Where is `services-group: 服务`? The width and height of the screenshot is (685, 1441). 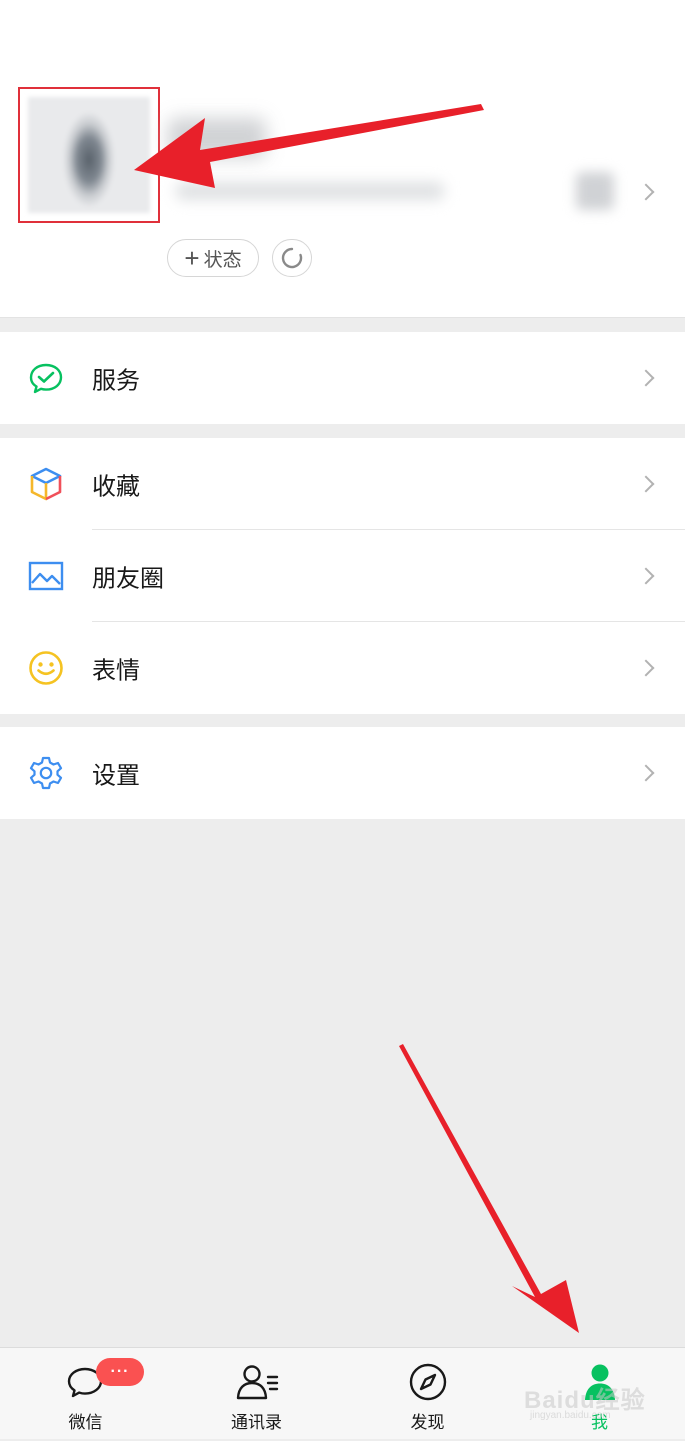
services-group: 服务 is located at coordinates (342, 378).